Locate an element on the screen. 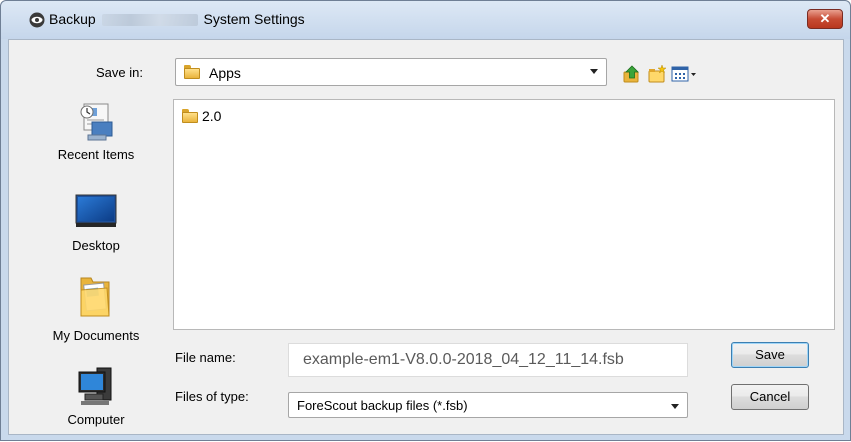 The width and height of the screenshot is (851, 442). window-title-prefix: Backup is located at coordinates (72, 19).